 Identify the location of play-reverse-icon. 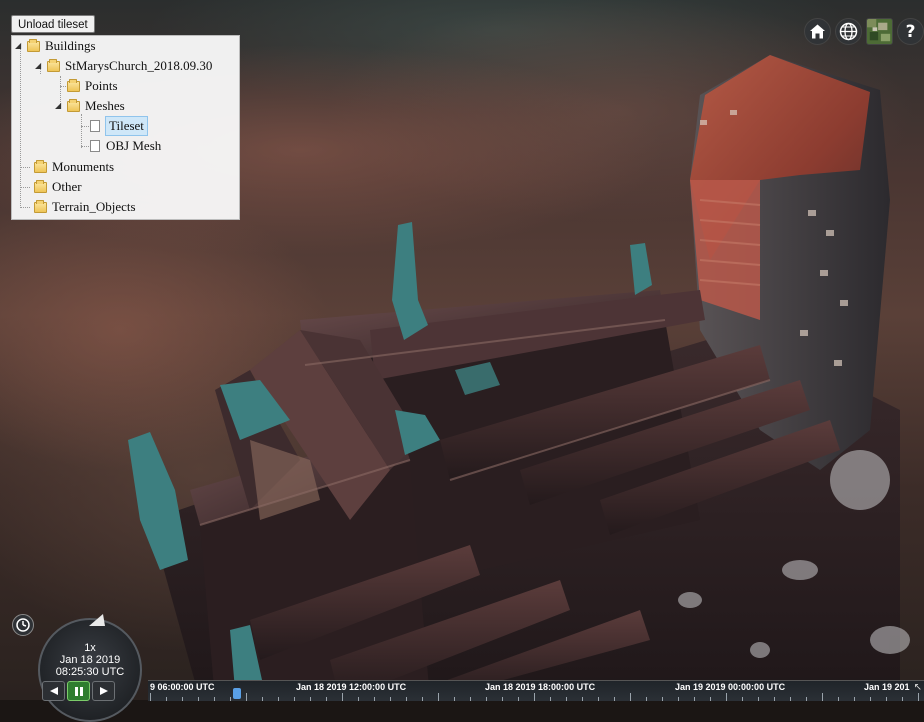
(53, 691).